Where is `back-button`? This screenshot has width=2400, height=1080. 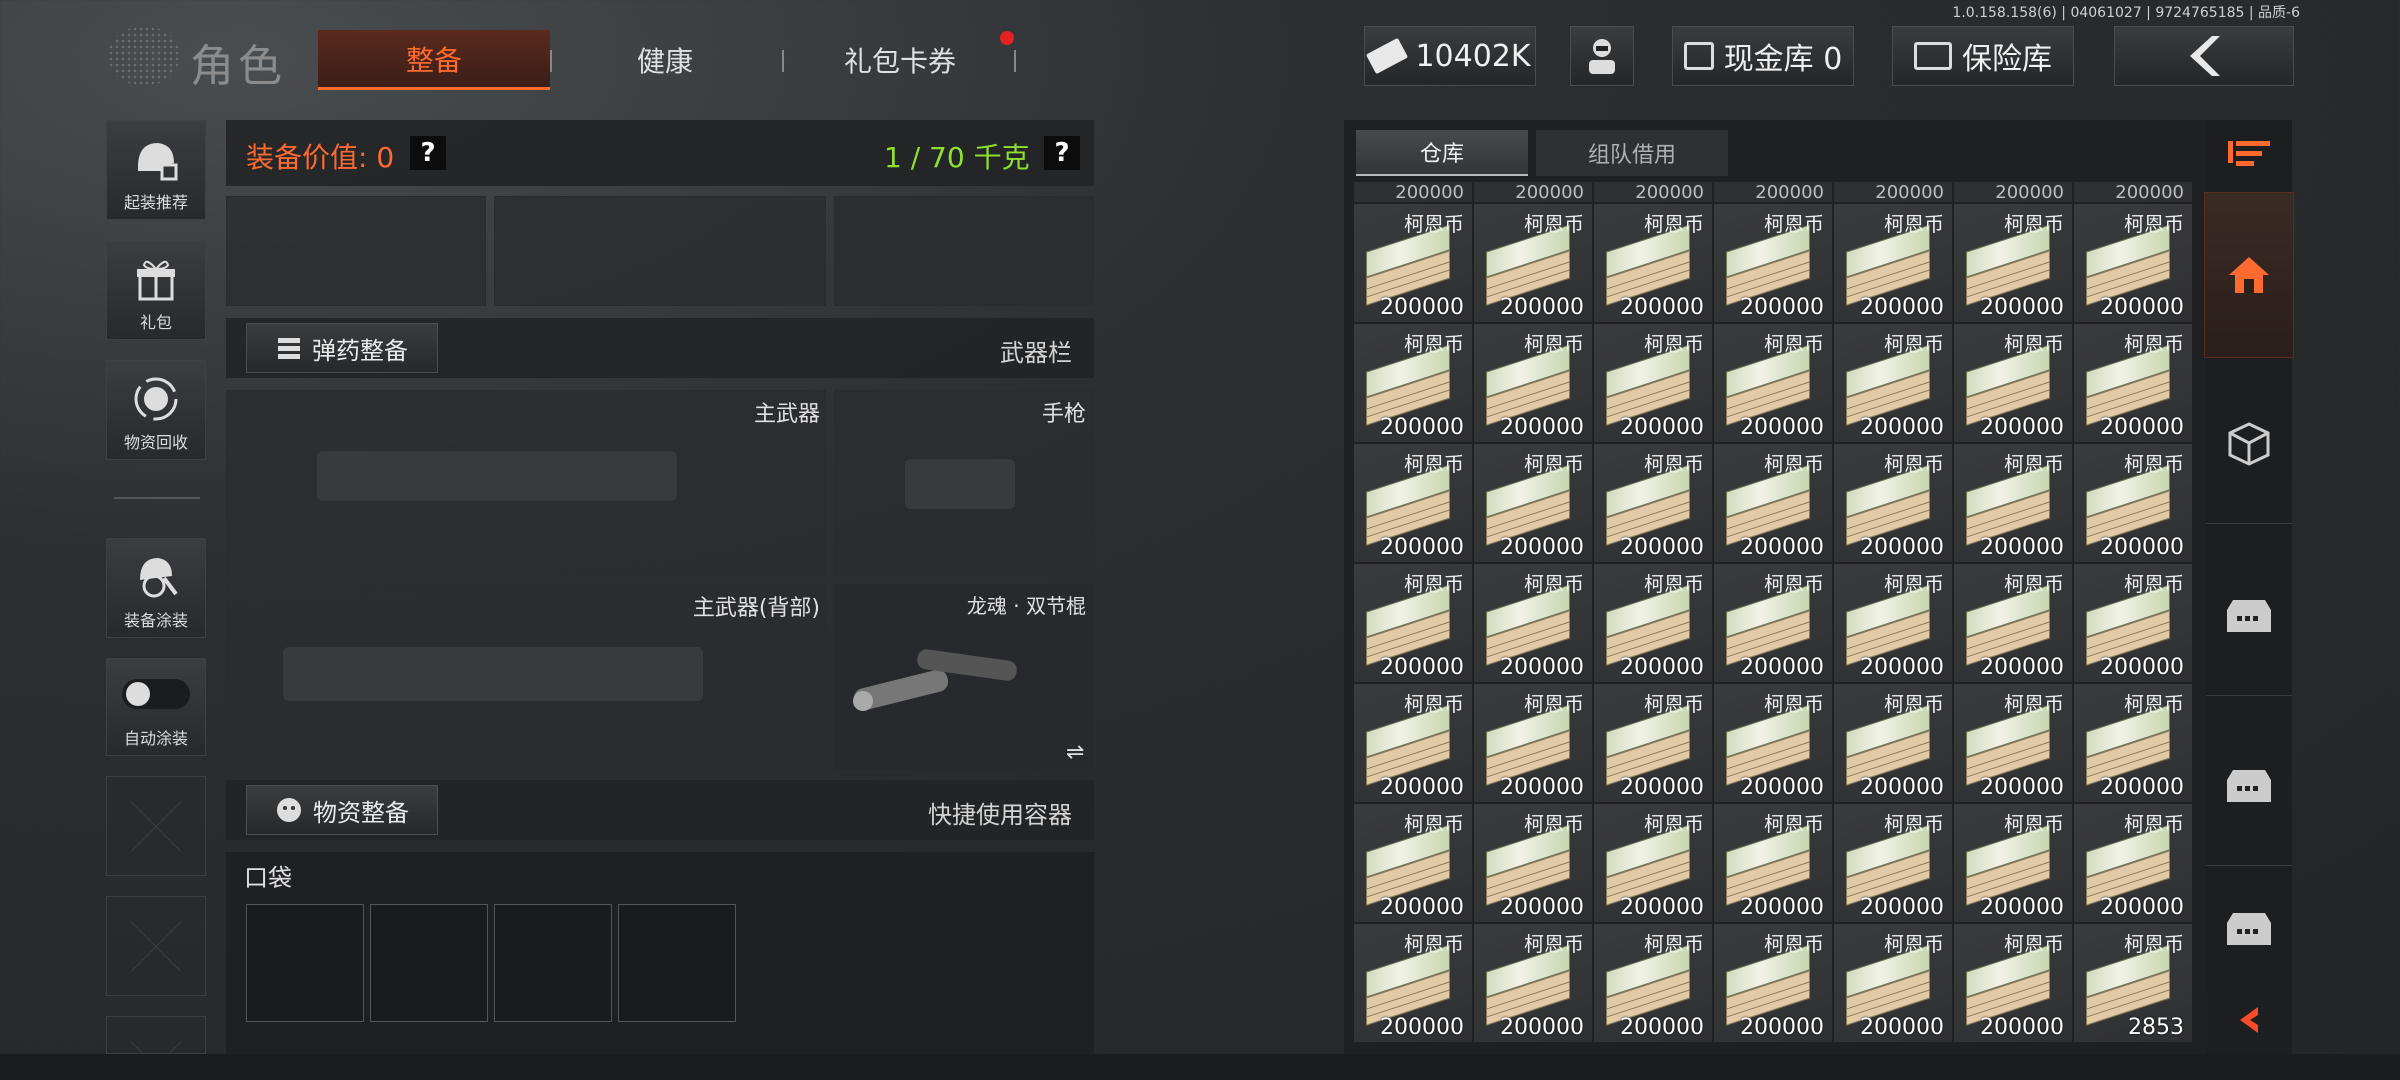
back-button is located at coordinates (2204, 56).